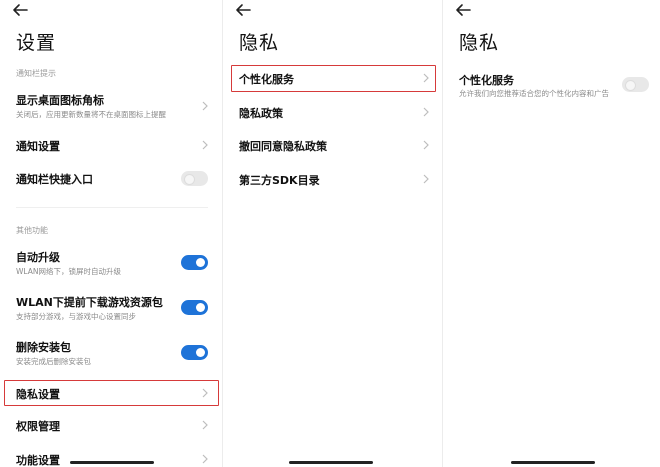  I want to click on item-subtitle: WLAN网络下，锁屏时自动升级, so click(69, 271).